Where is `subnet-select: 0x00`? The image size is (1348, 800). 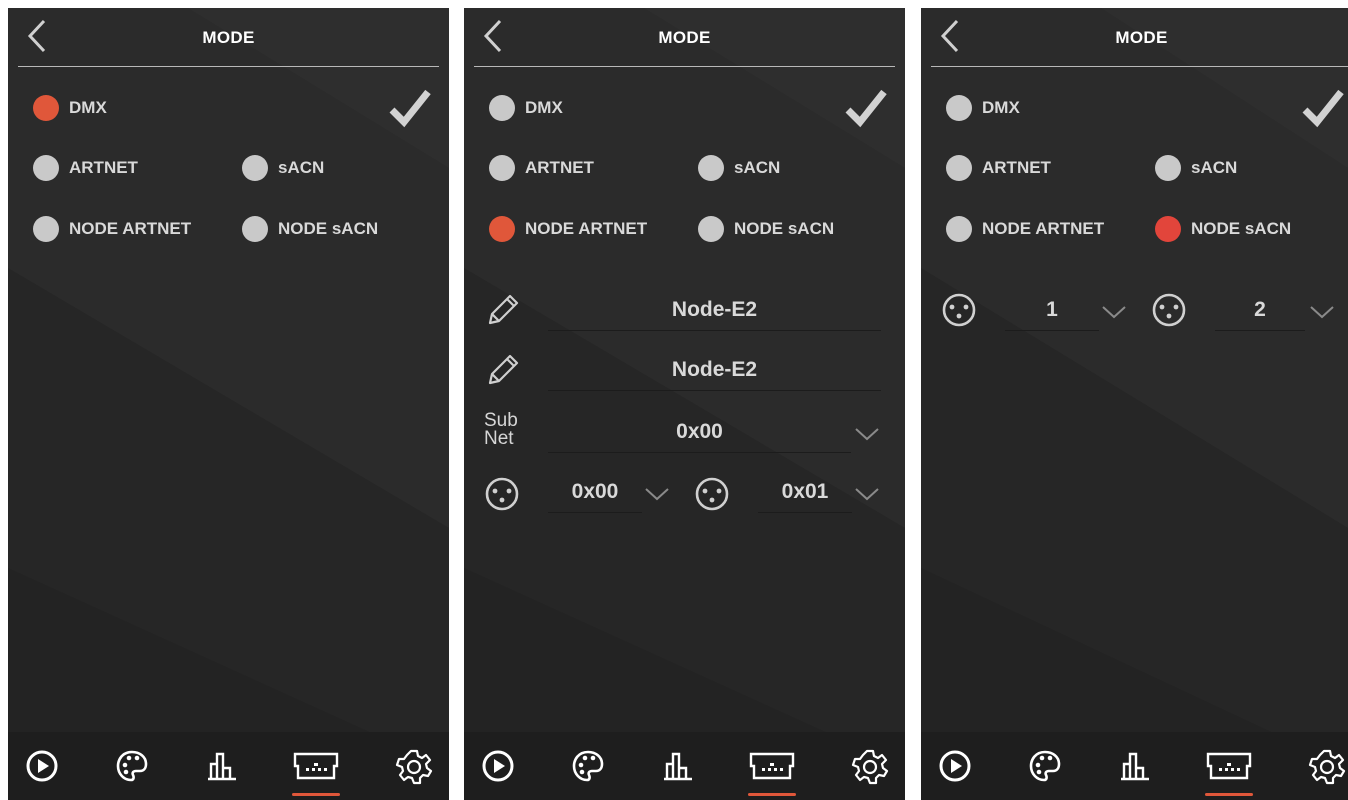 subnet-select: 0x00 is located at coordinates (699, 432).